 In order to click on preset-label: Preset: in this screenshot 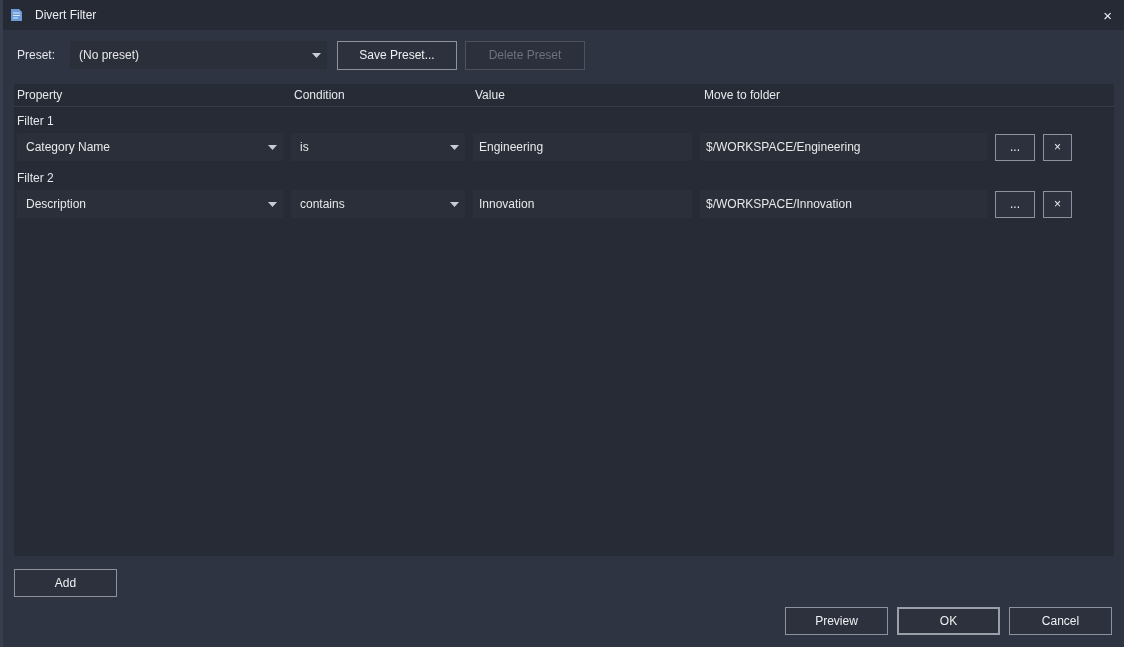, I will do `click(36, 55)`.